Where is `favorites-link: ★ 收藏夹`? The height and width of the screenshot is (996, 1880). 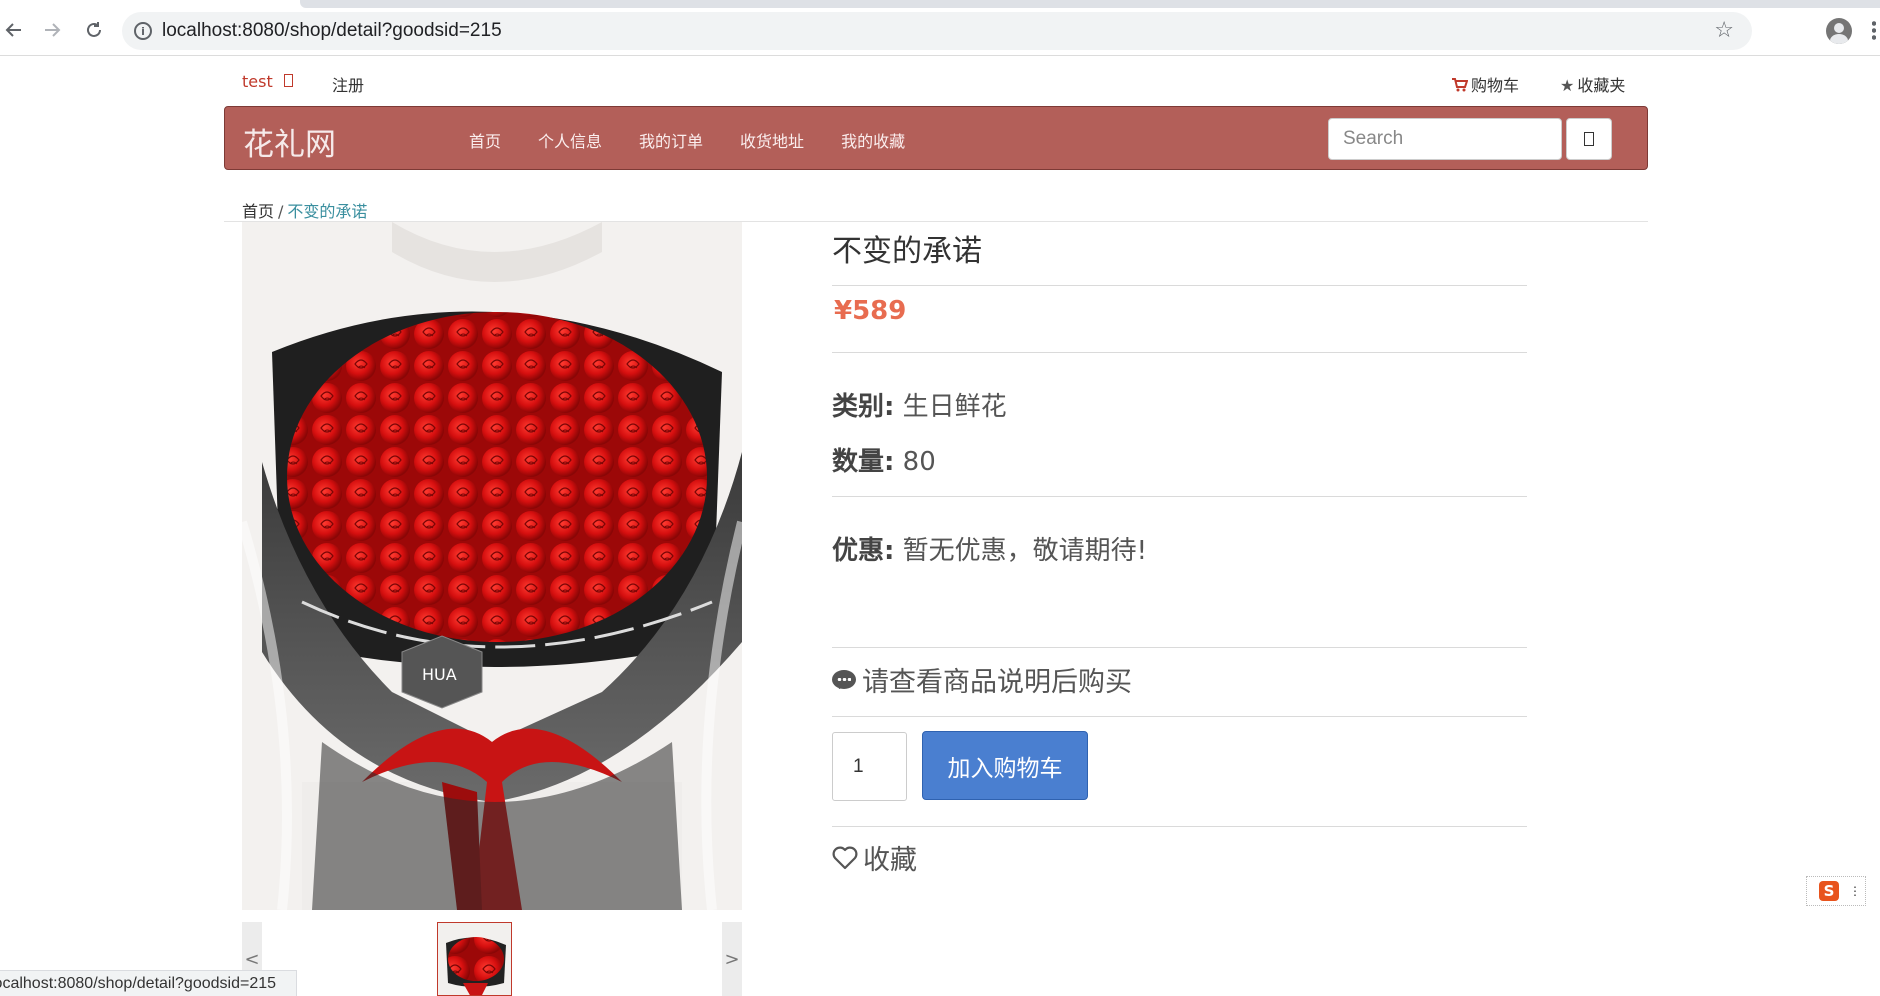 favorites-link: ★ 收藏夹 is located at coordinates (1592, 84).